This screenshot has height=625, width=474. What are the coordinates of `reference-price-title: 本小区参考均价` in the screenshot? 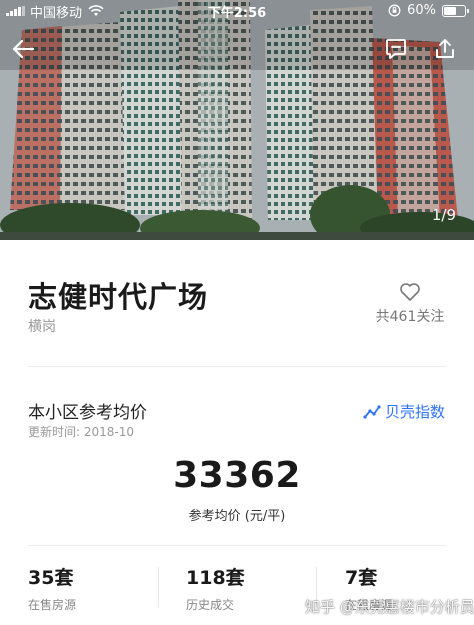 It's located at (87, 413).